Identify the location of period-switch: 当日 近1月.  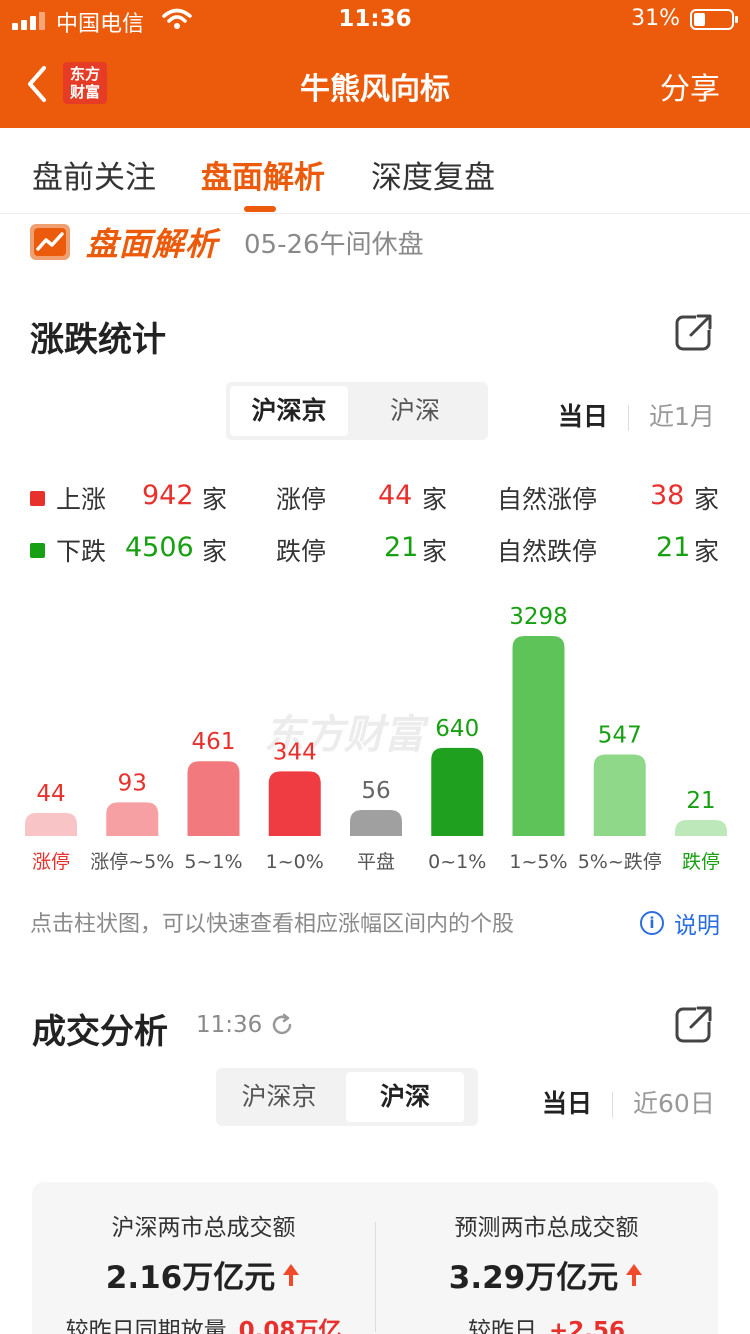
(636, 415).